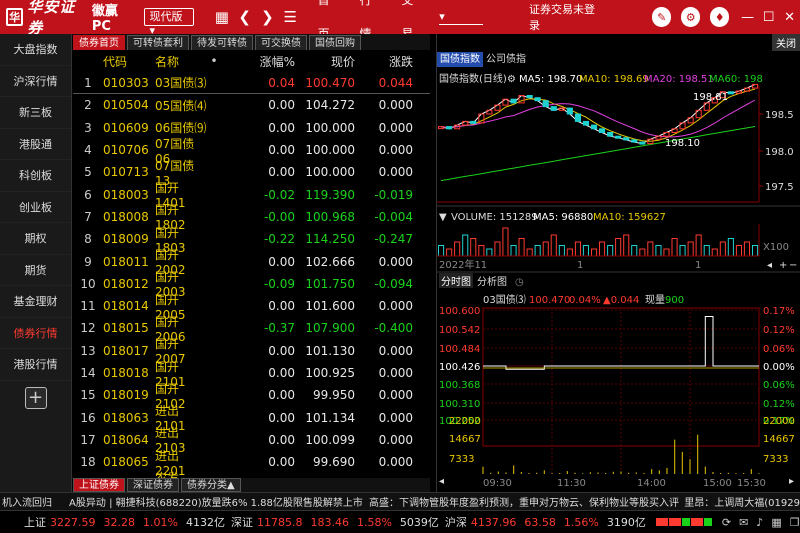 The image size is (800, 533). I want to click on bond-tab: 国债回购, so click(335, 42).